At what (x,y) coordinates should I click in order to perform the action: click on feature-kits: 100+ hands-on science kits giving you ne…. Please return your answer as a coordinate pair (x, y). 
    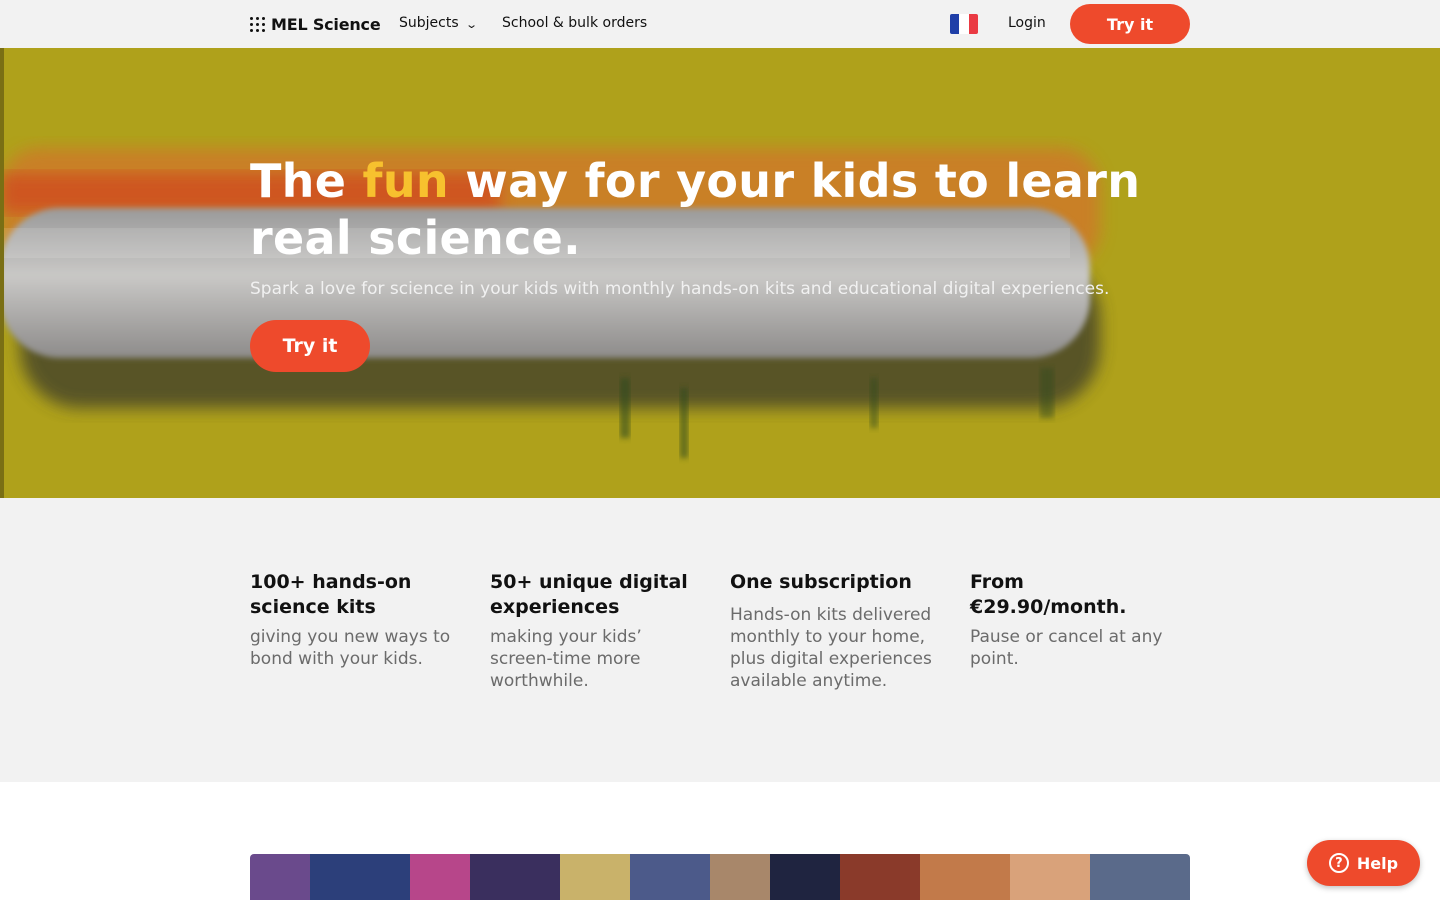
    Looking at the image, I should click on (357, 620).